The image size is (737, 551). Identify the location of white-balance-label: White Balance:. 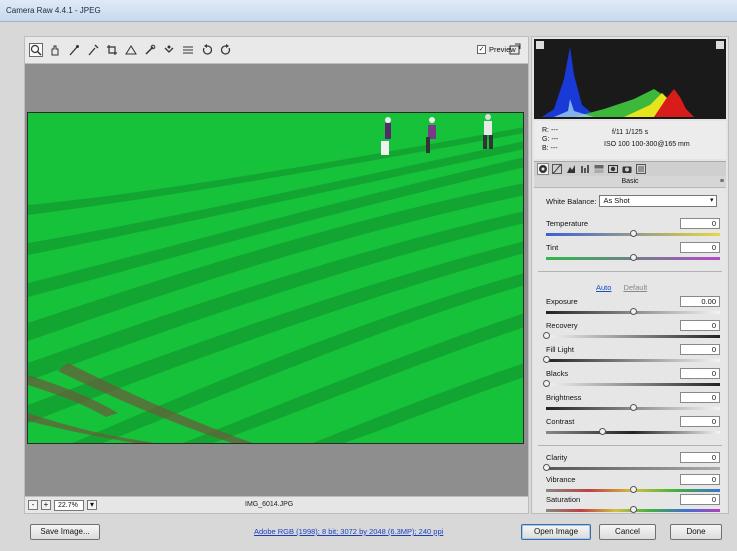
(571, 201).